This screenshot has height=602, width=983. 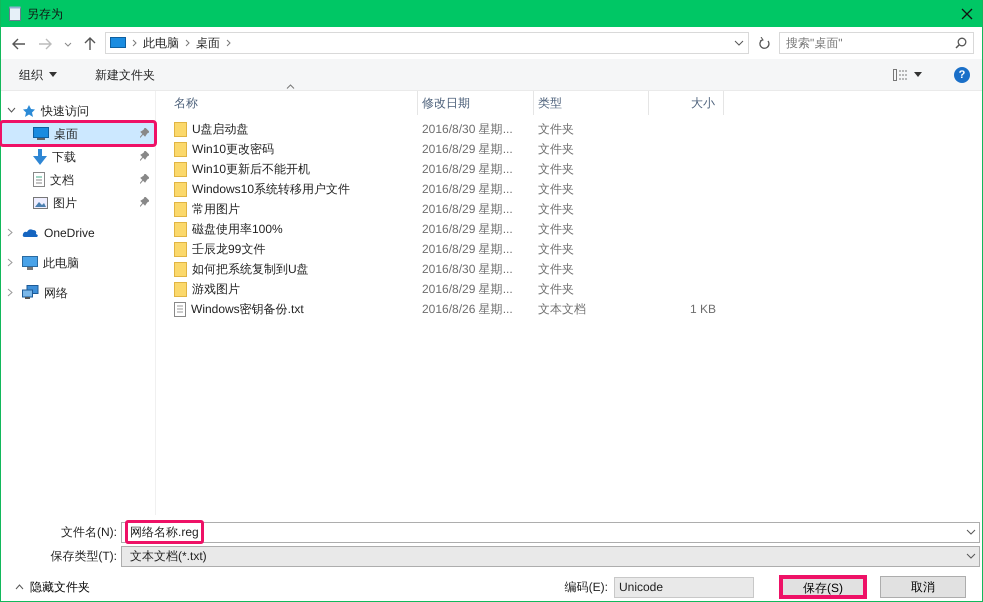 I want to click on file-name-cell: 游戏图片, so click(x=294, y=289).